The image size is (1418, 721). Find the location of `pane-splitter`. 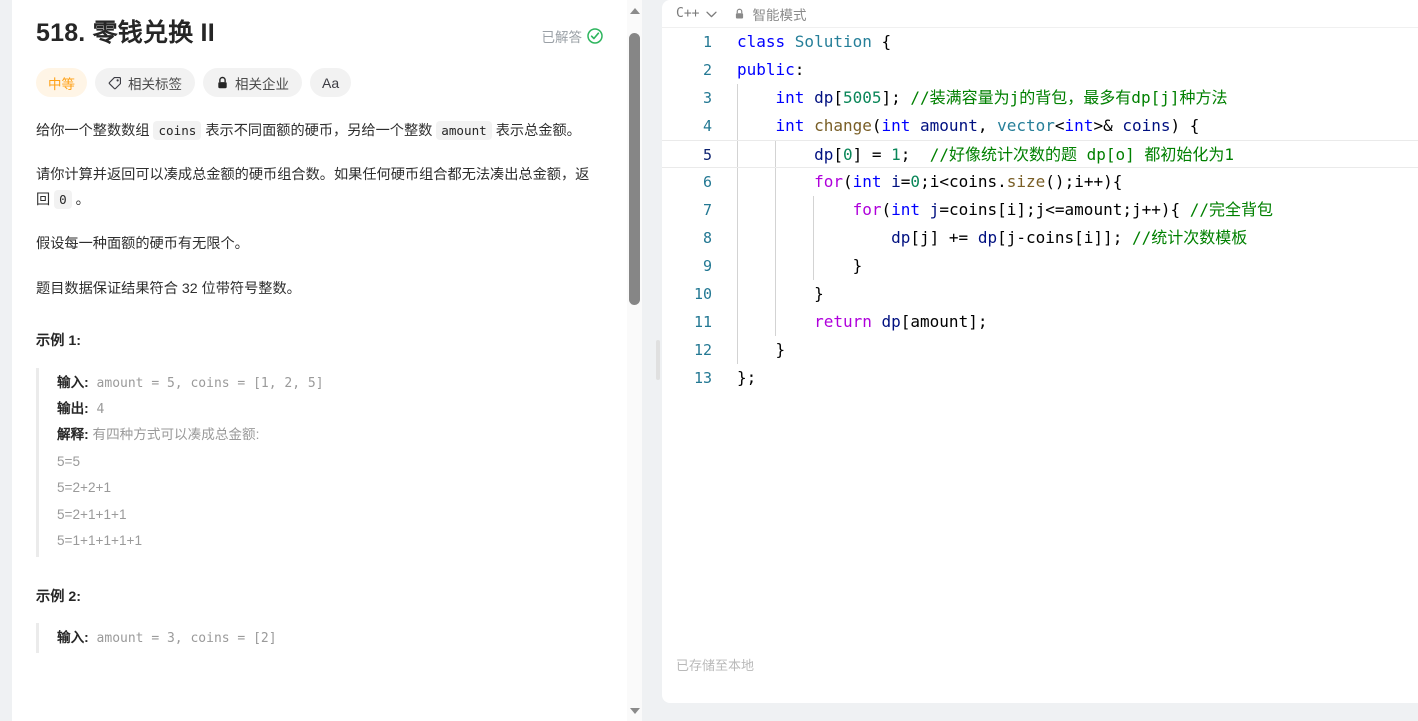

pane-splitter is located at coordinates (657, 360).